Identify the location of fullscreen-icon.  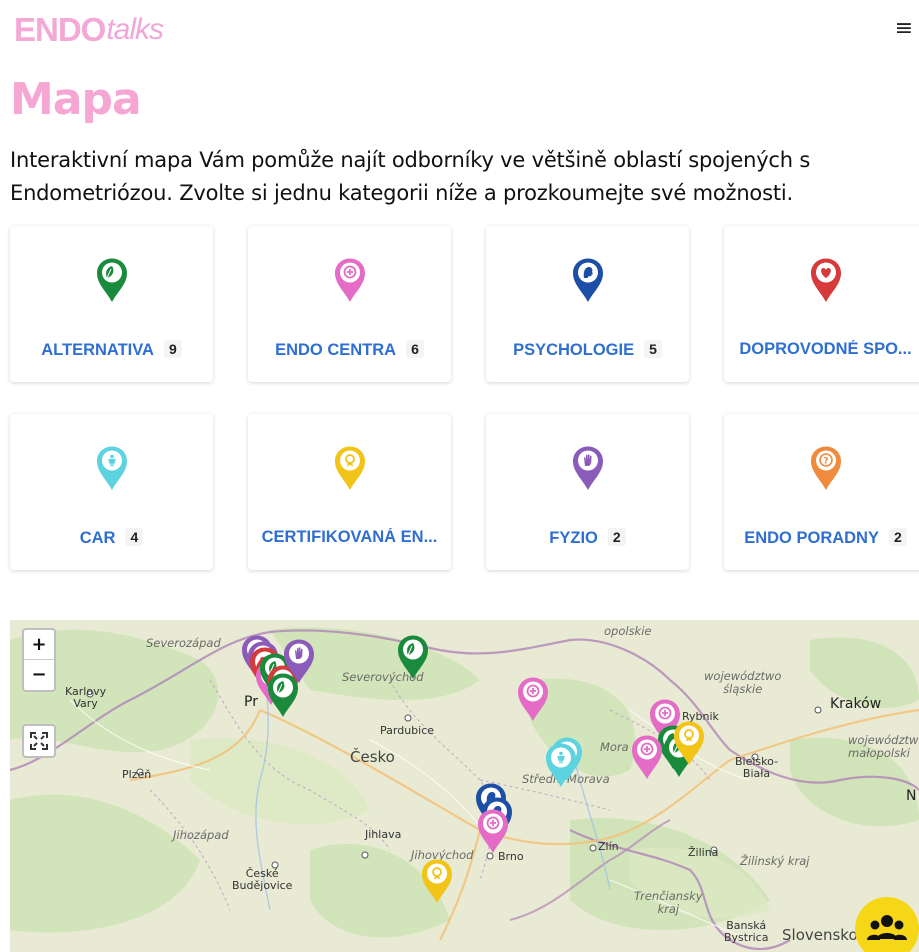
(39, 741).